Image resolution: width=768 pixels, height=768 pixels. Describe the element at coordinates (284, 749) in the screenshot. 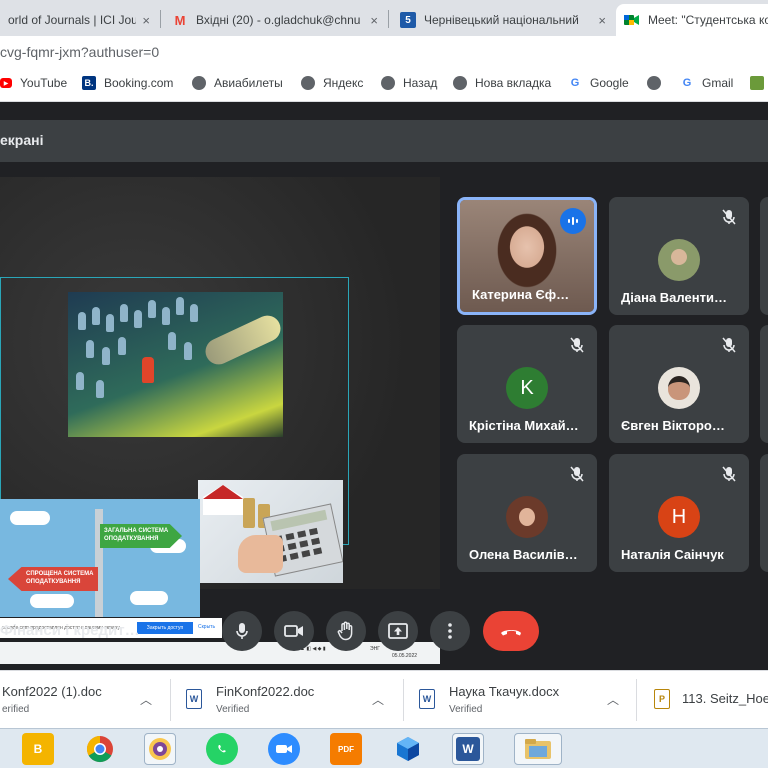

I see `zoom-icon` at that location.